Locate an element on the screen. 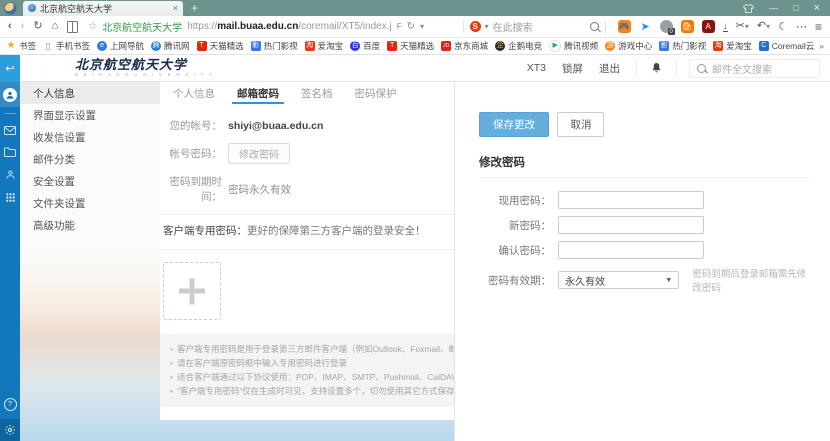 Image resolution: width=830 pixels, height=441 pixels. download-icon: ↓ is located at coordinates (725, 26).